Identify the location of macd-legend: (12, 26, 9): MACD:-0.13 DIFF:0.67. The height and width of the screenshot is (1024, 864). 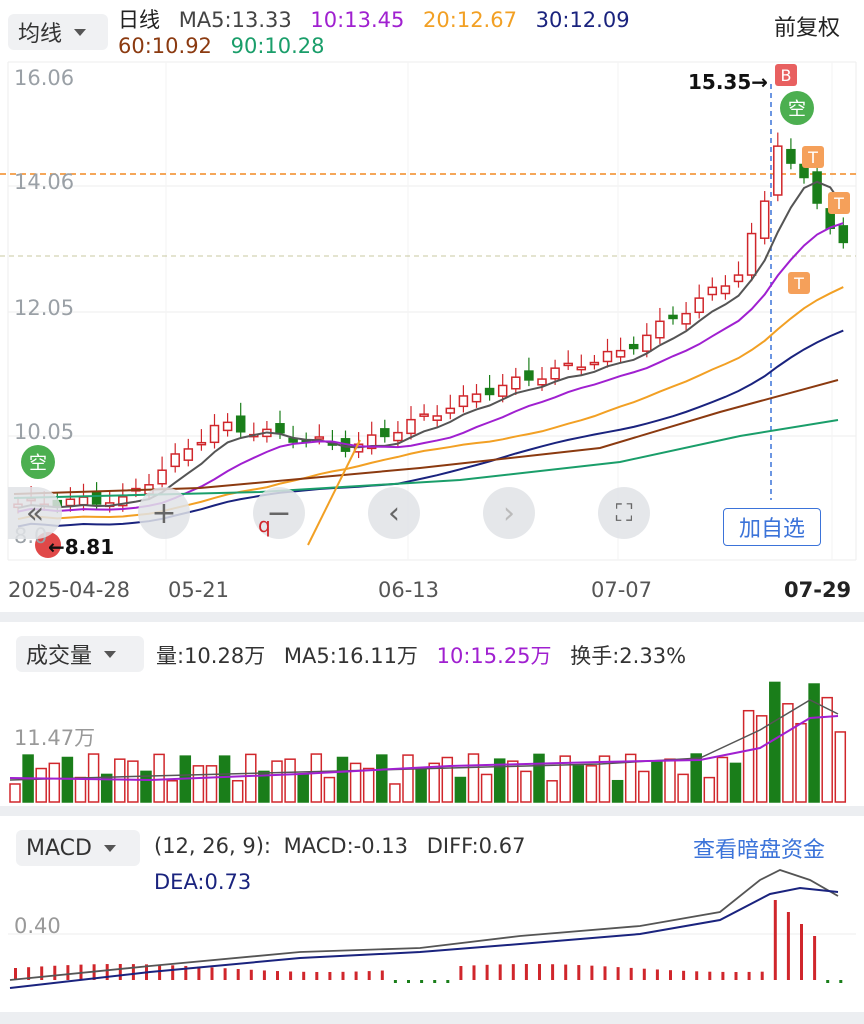
(345, 846).